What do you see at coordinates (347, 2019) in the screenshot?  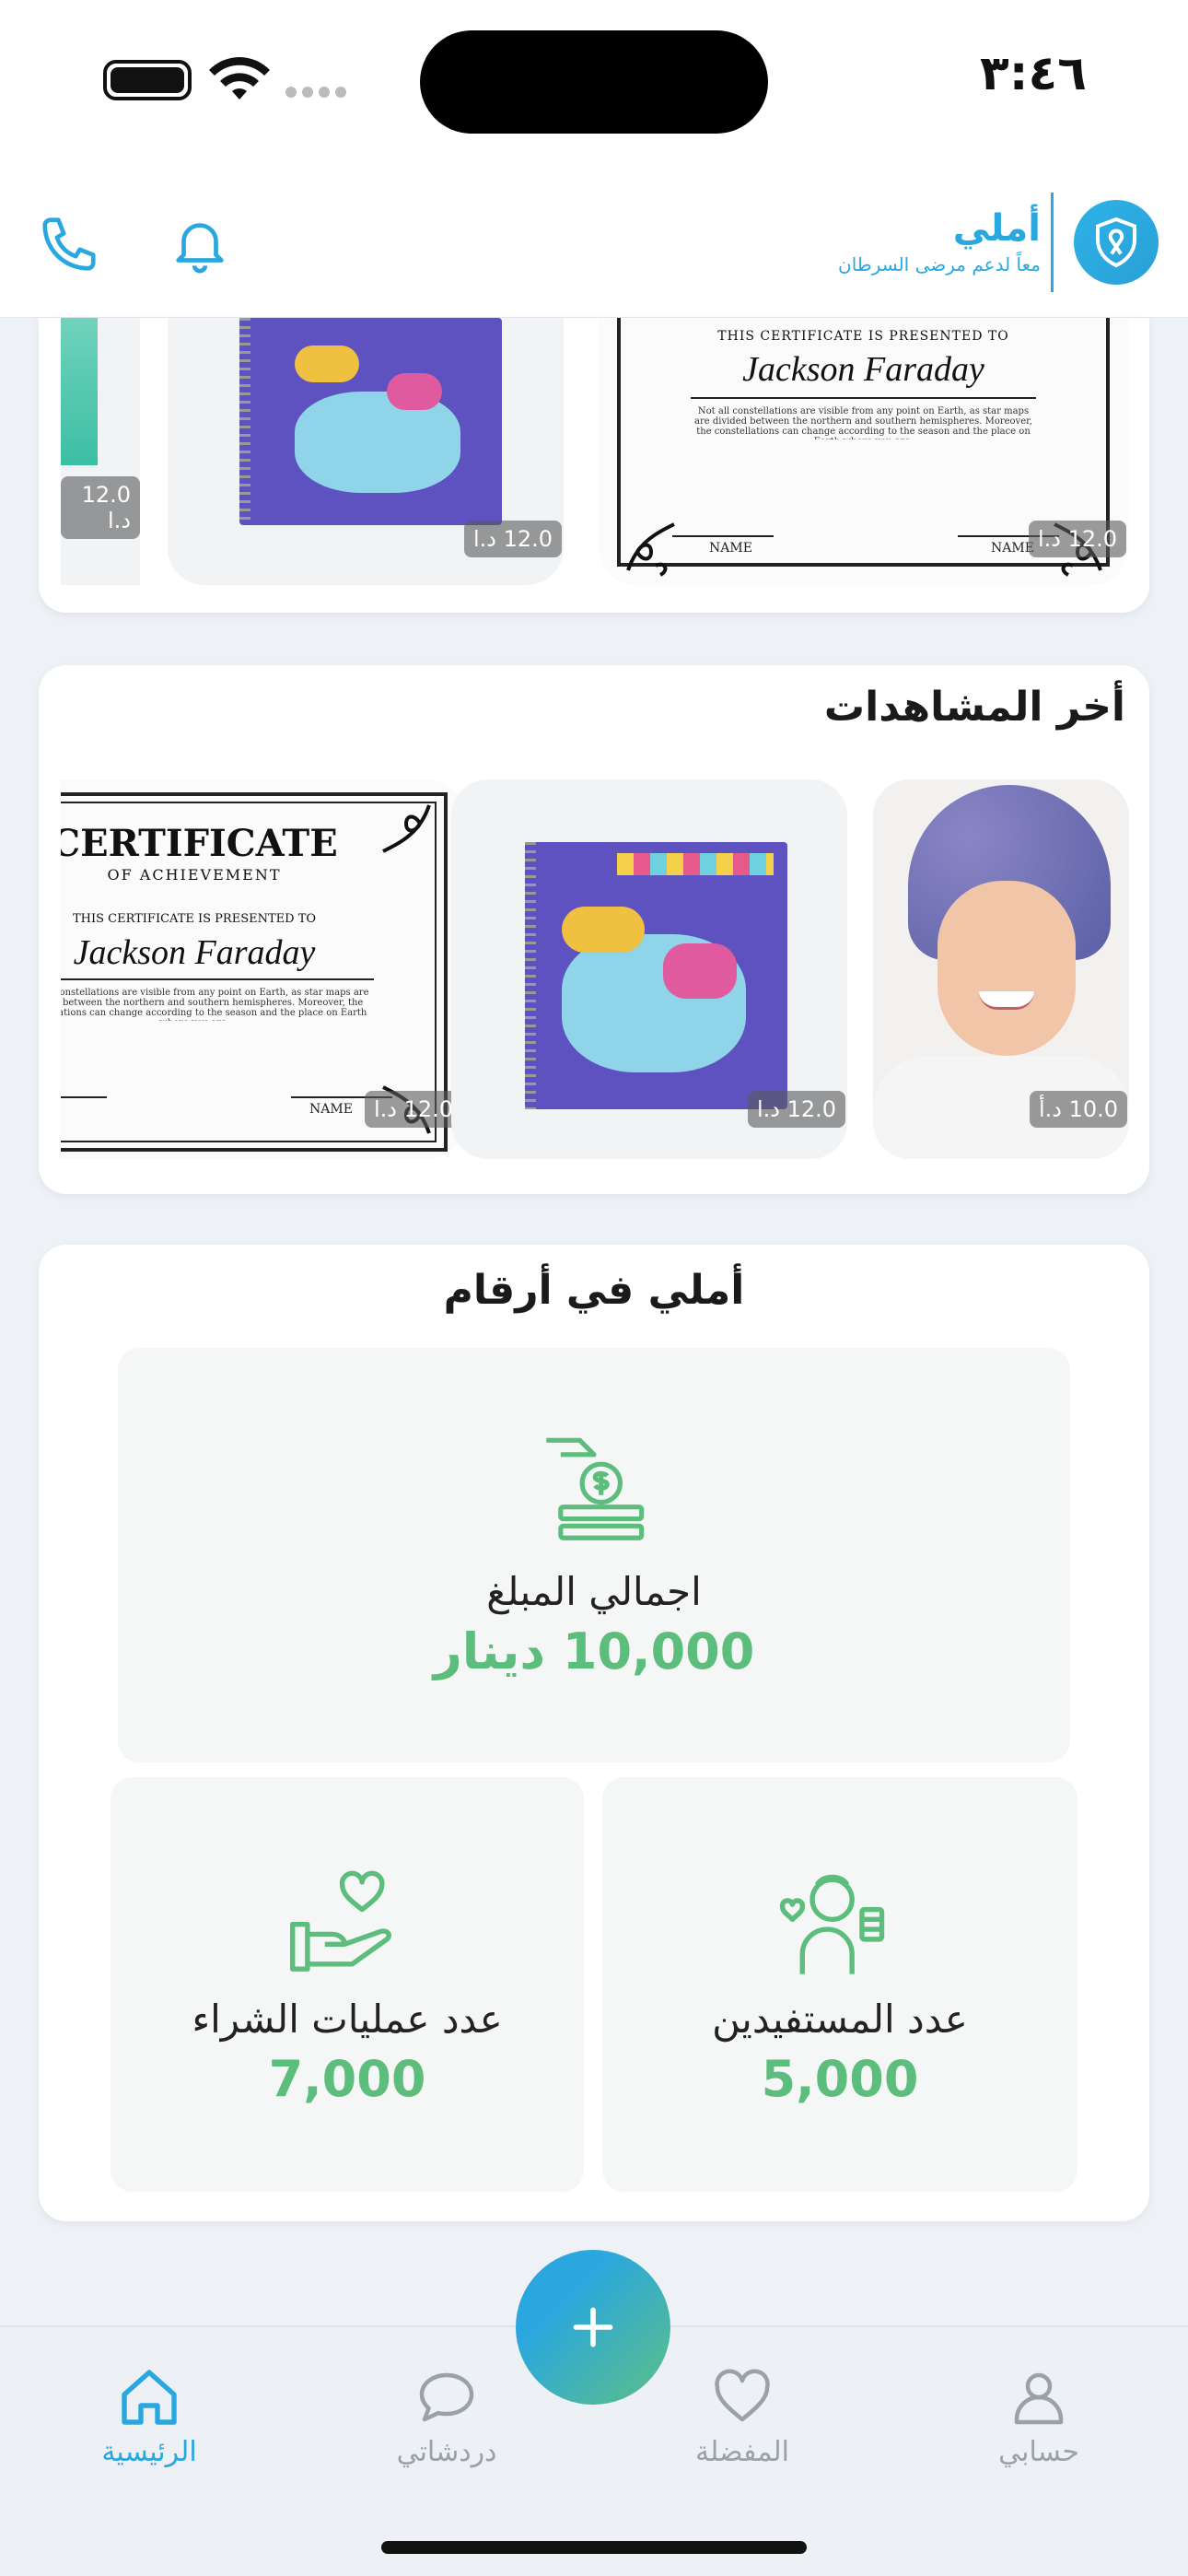 I see `purchases-label: عدد عمليات الشراء` at bounding box center [347, 2019].